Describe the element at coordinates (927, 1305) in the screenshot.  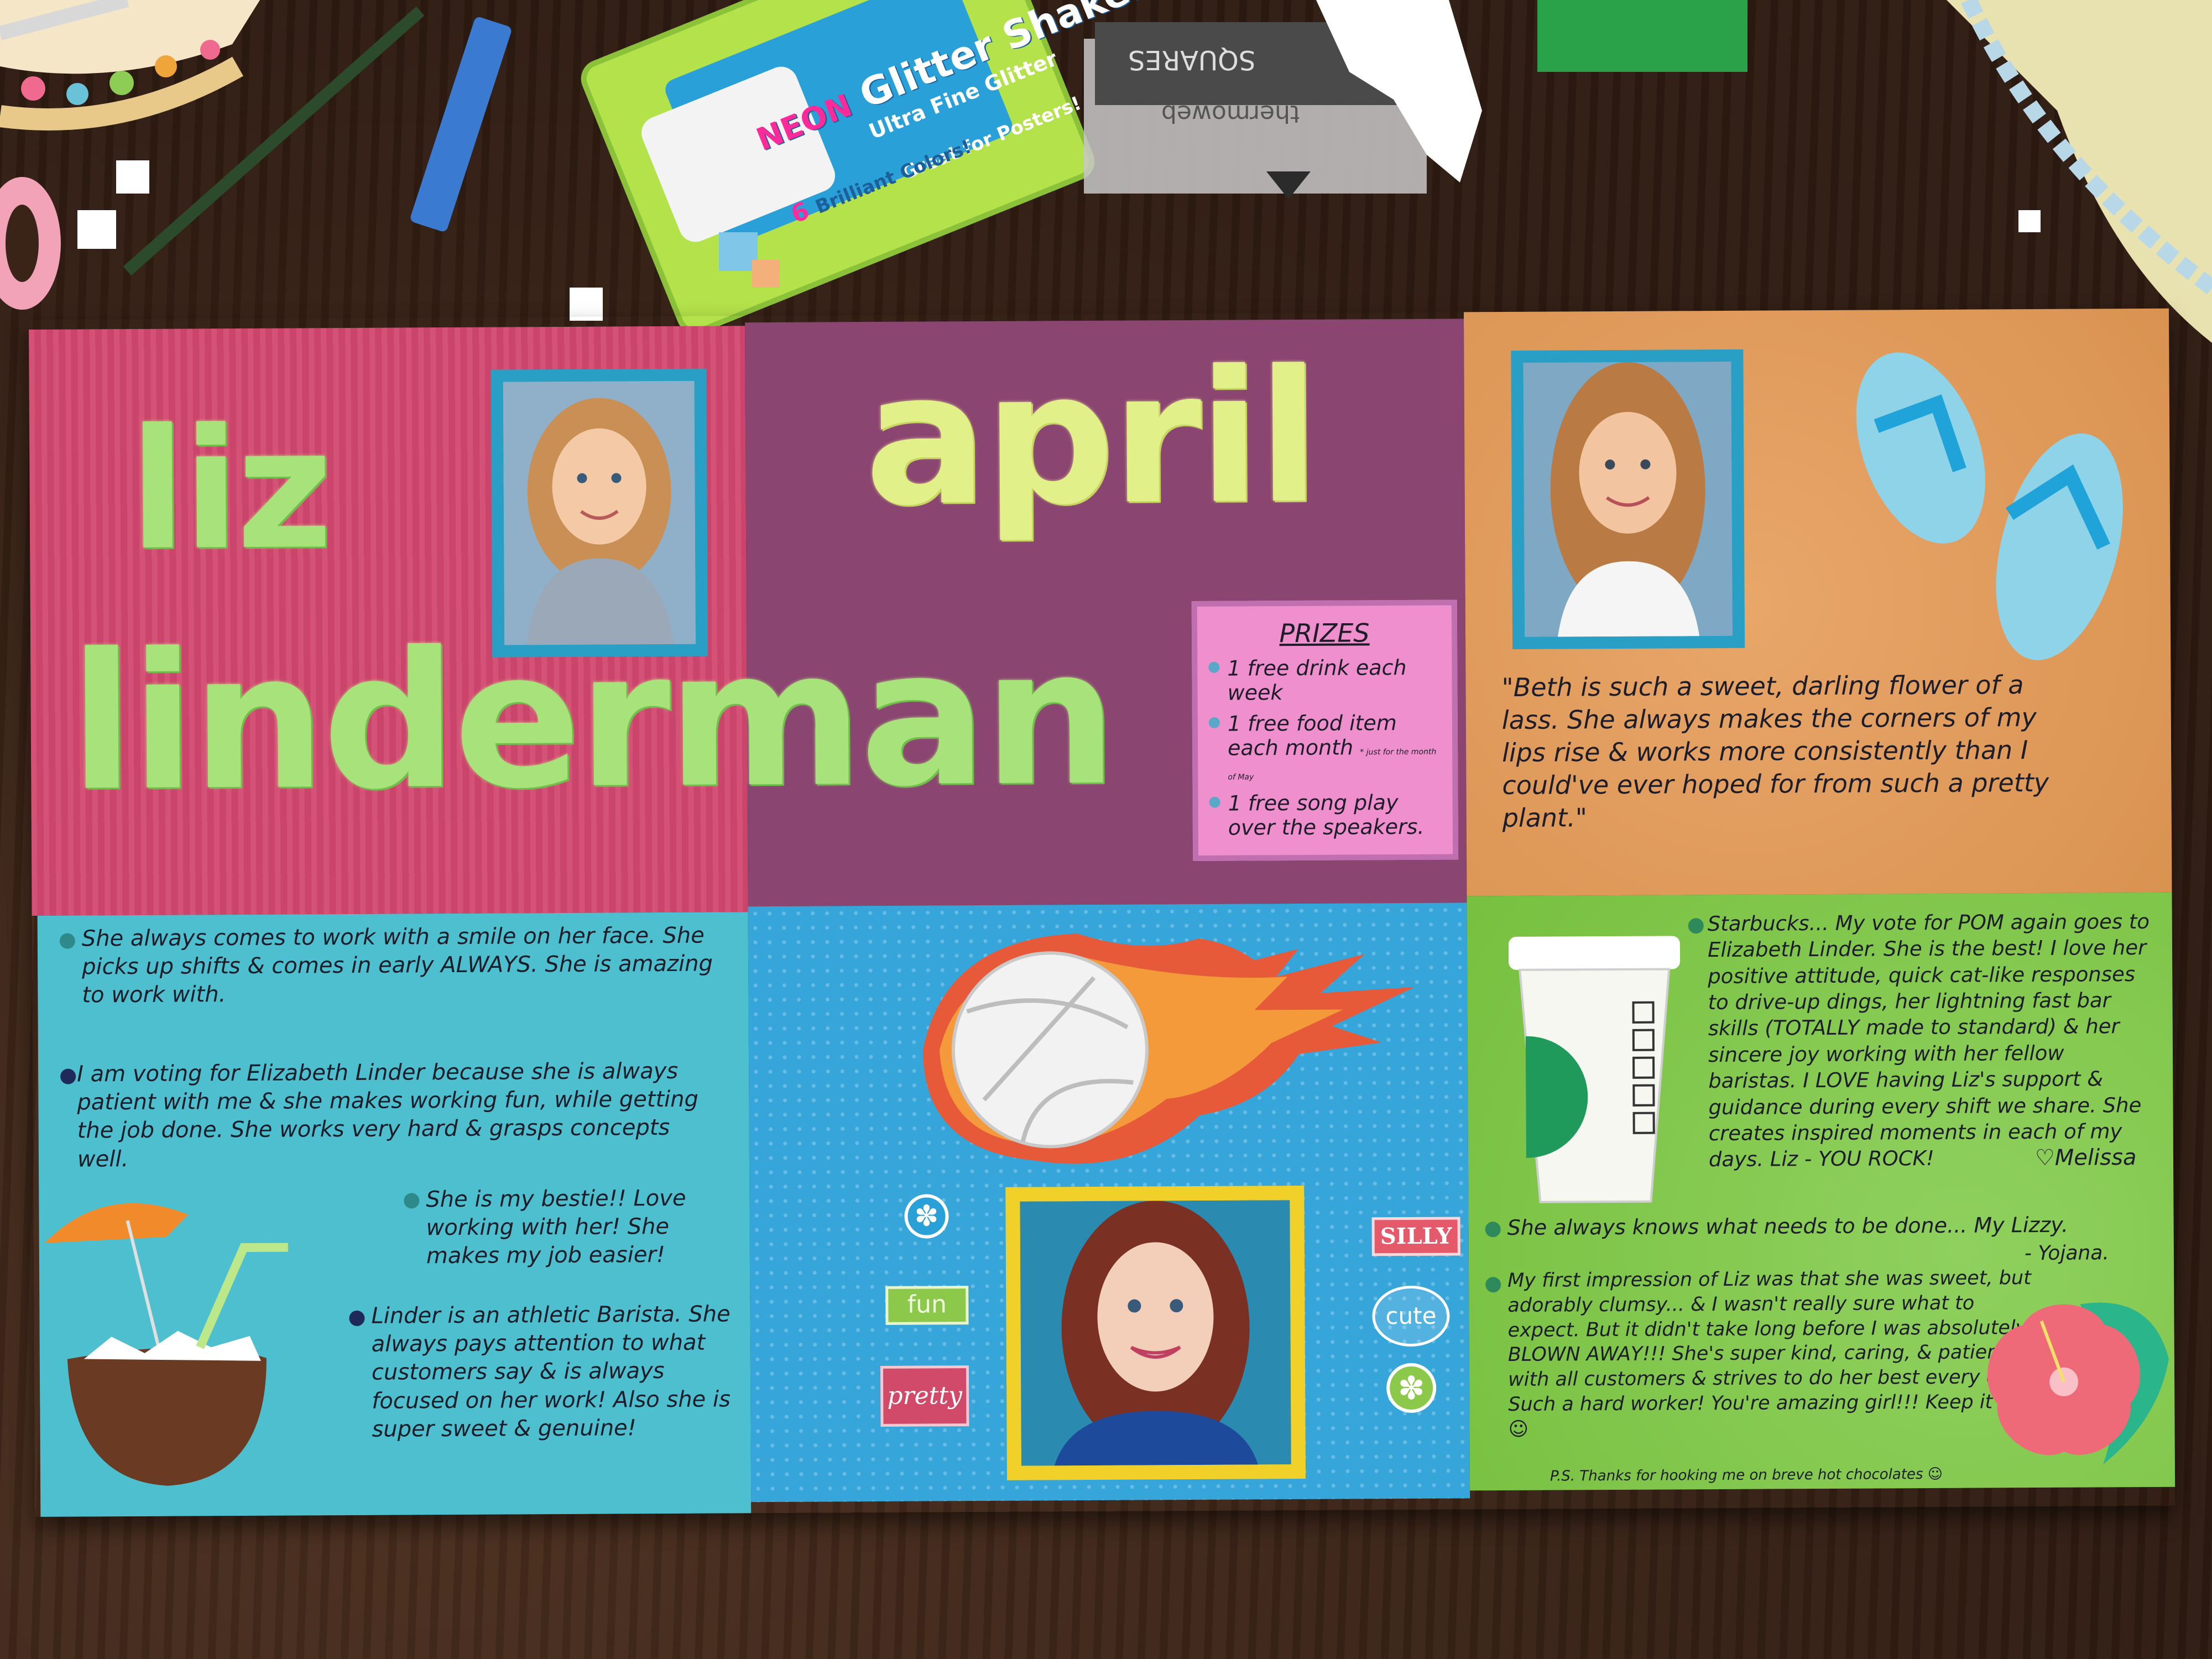
I see `sticker-fun: fun` at that location.